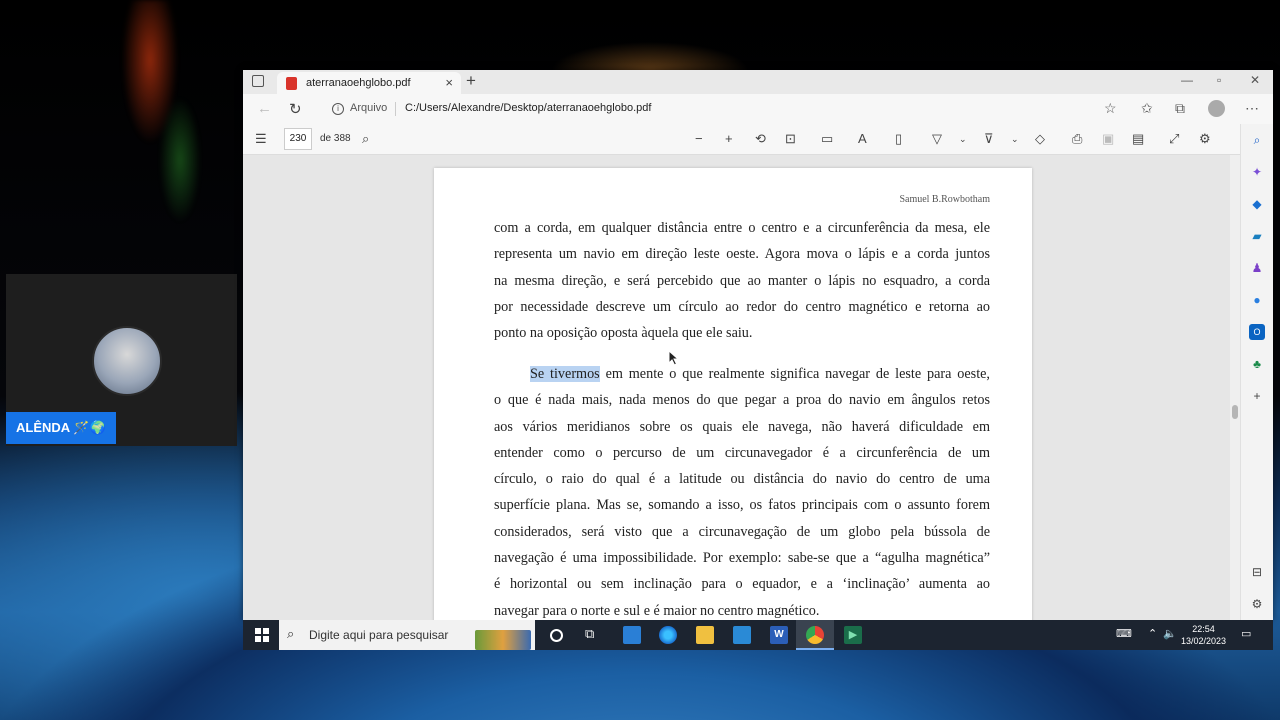 Image resolution: width=1280 pixels, height=720 pixels. I want to click on draw-icon: ▽, so click(937, 139).